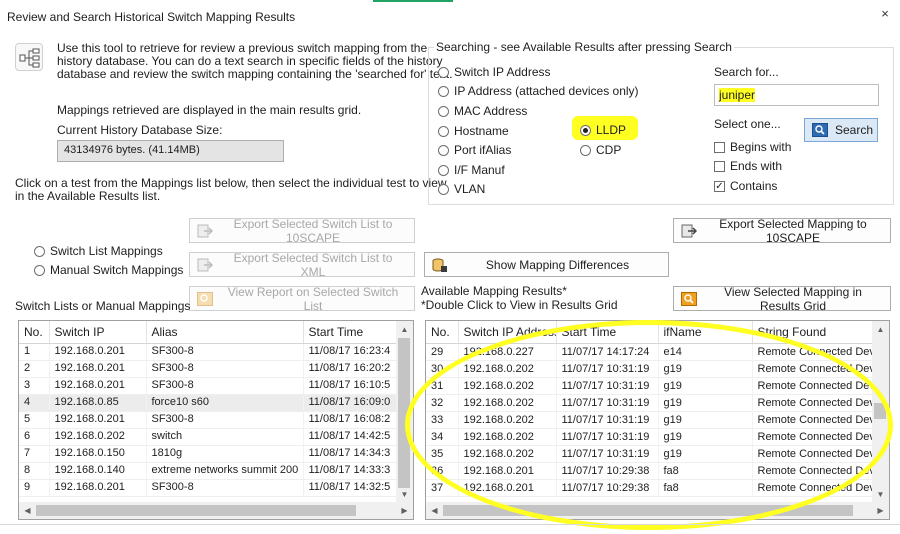 This screenshot has width=900, height=534. I want to click on column-header-alias: Alias, so click(225, 332).